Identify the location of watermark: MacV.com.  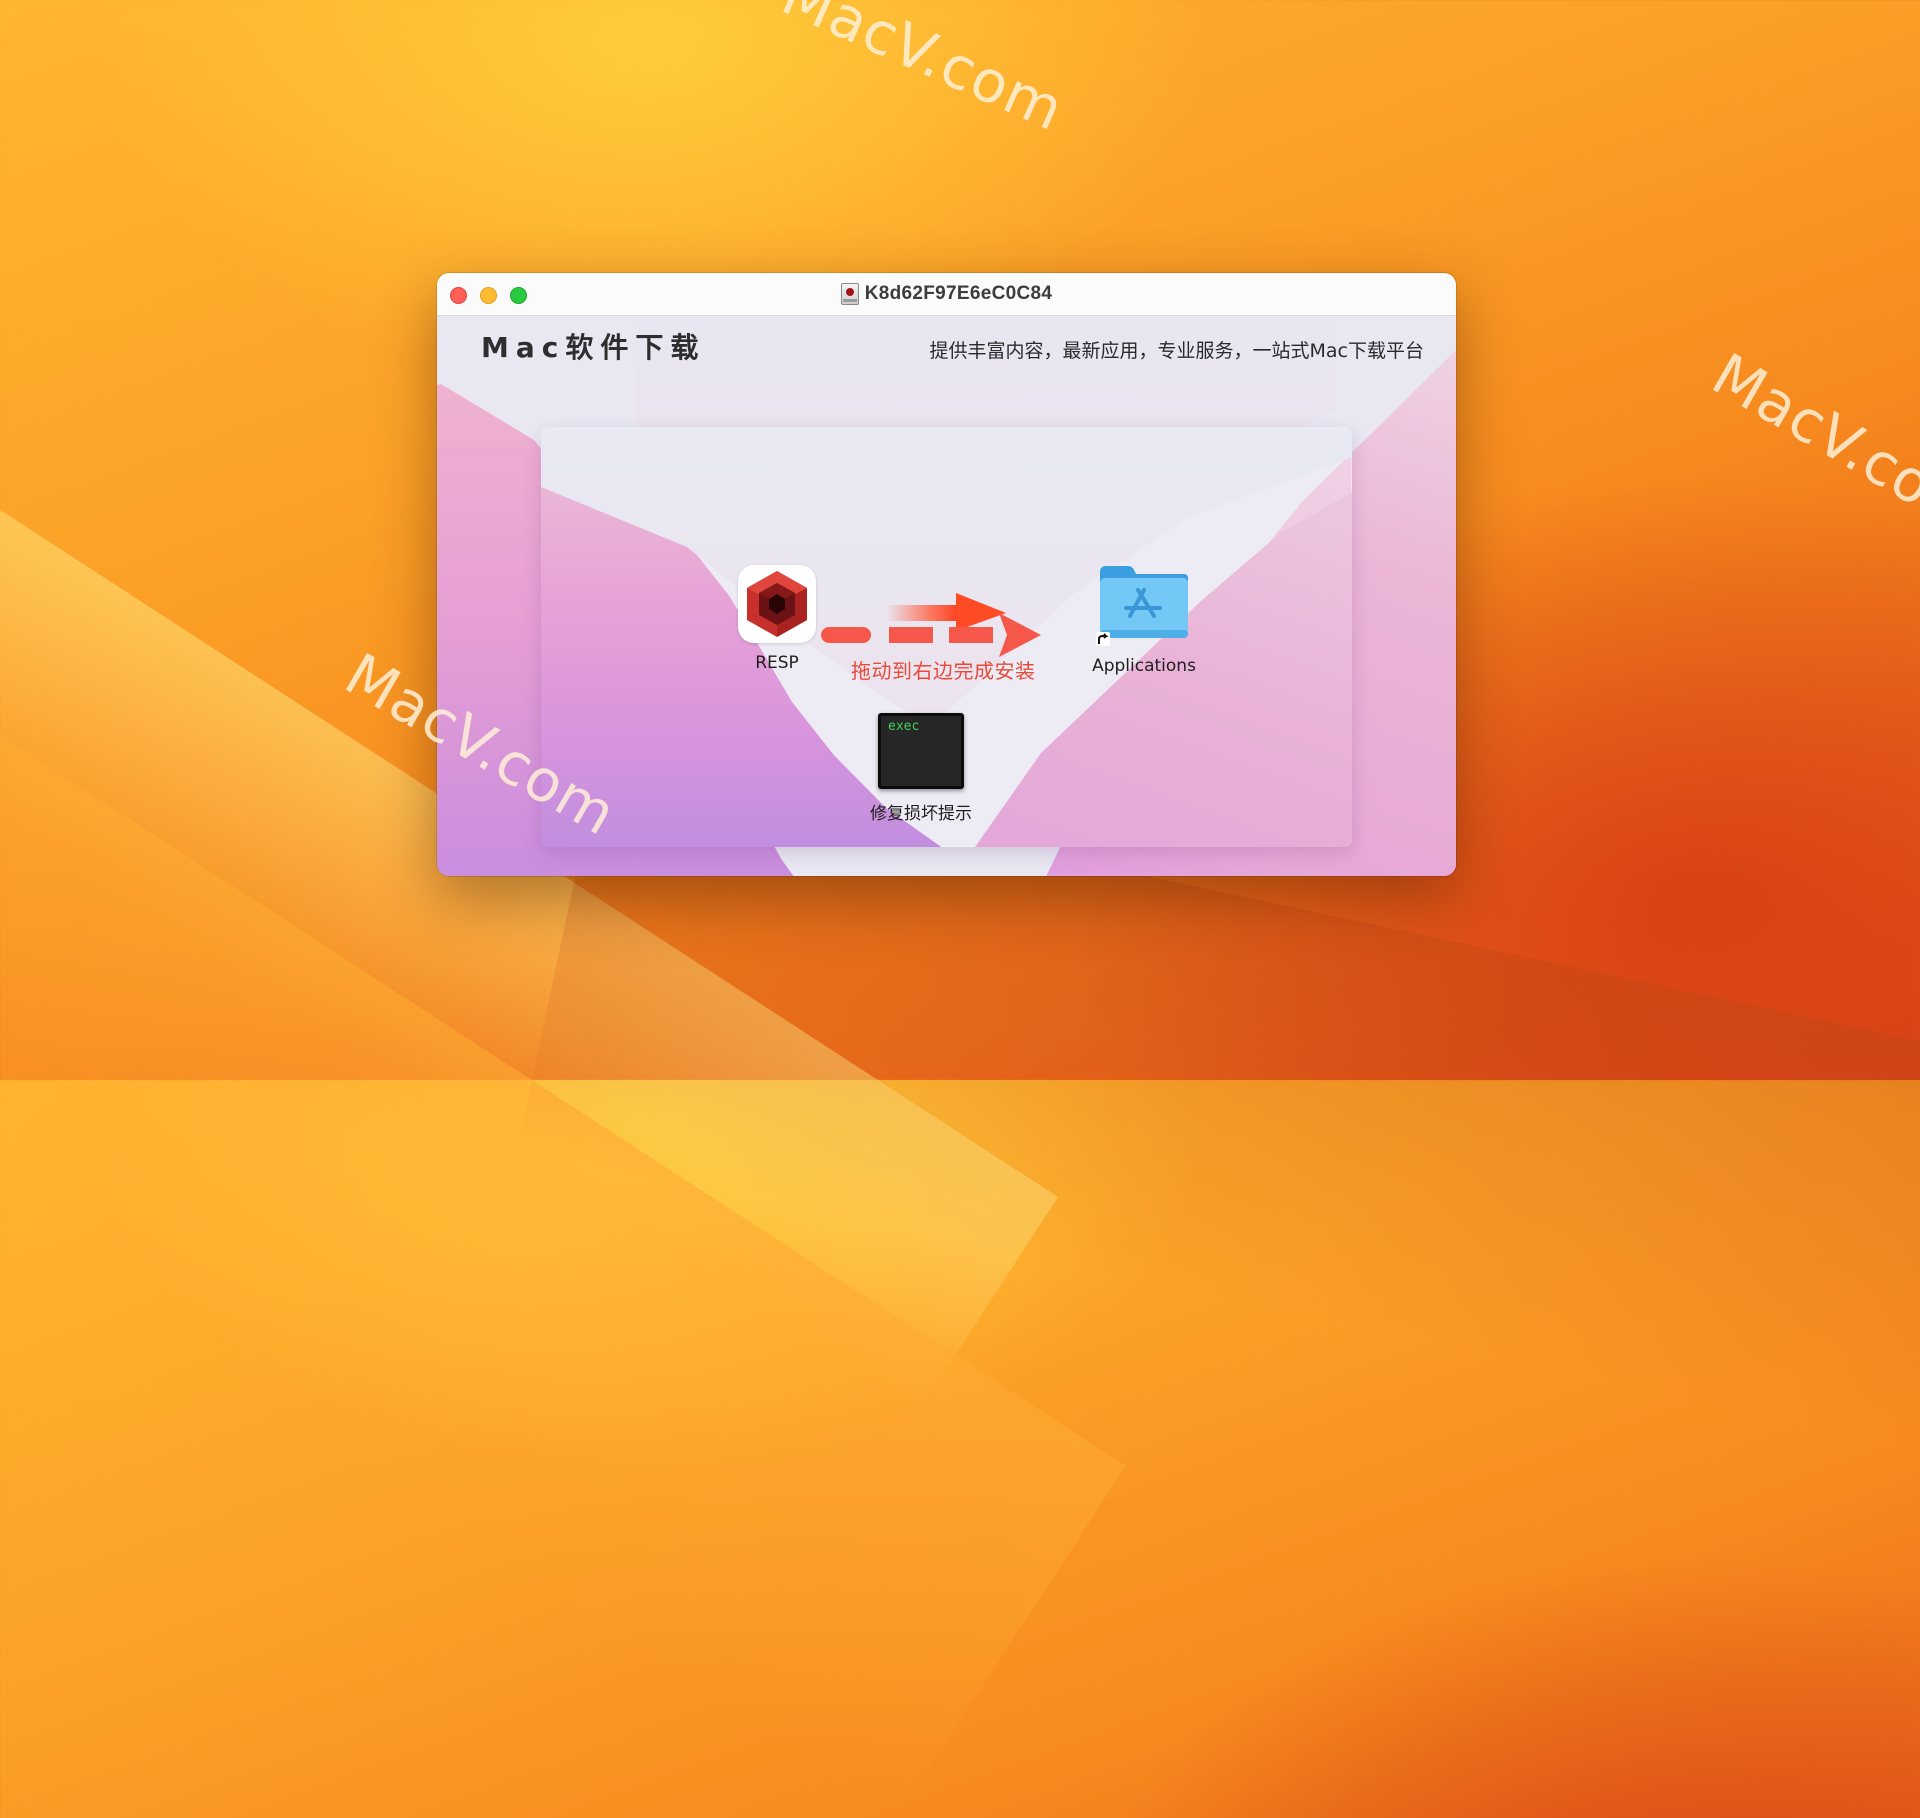
(923, 72).